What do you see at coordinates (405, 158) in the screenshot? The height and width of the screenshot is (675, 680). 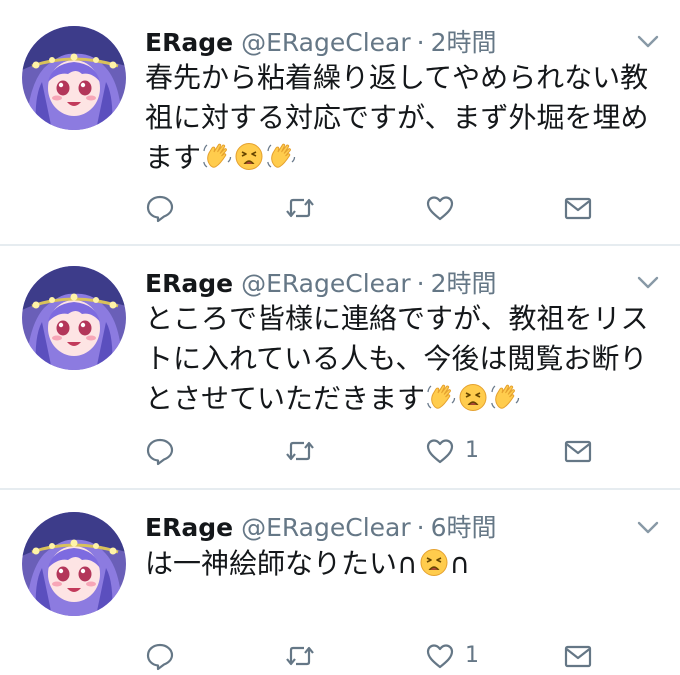 I see `tweet-text-line: ます` at bounding box center [405, 158].